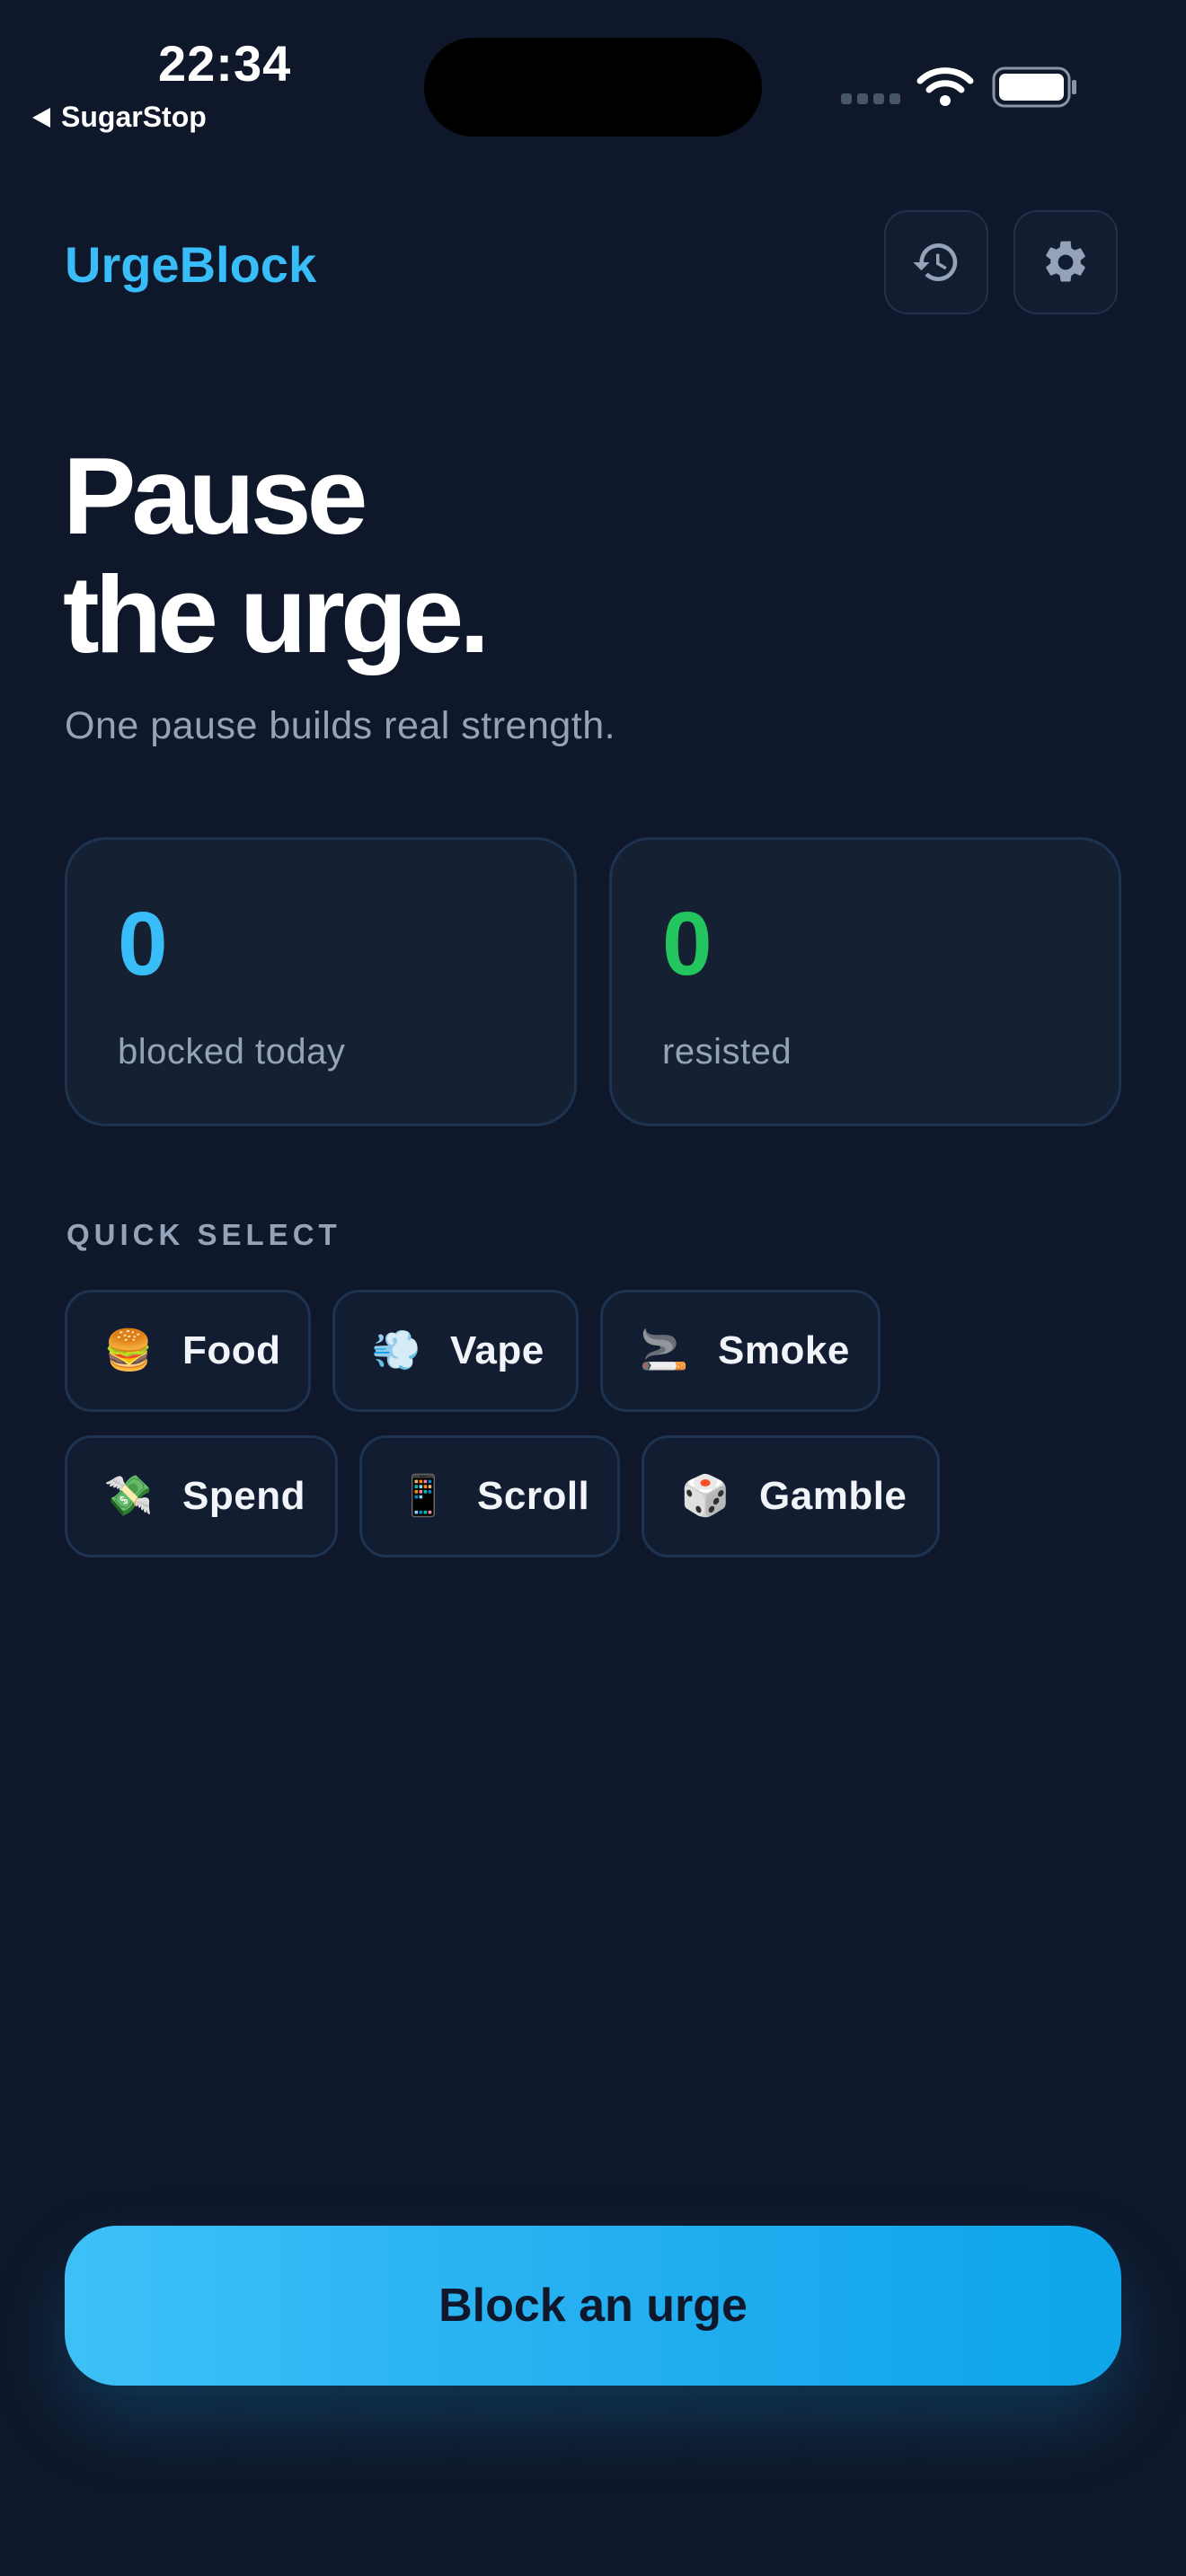 The width and height of the screenshot is (1186, 2576). Describe the element at coordinates (870, 98) in the screenshot. I see `cellular-signal-icon` at that location.